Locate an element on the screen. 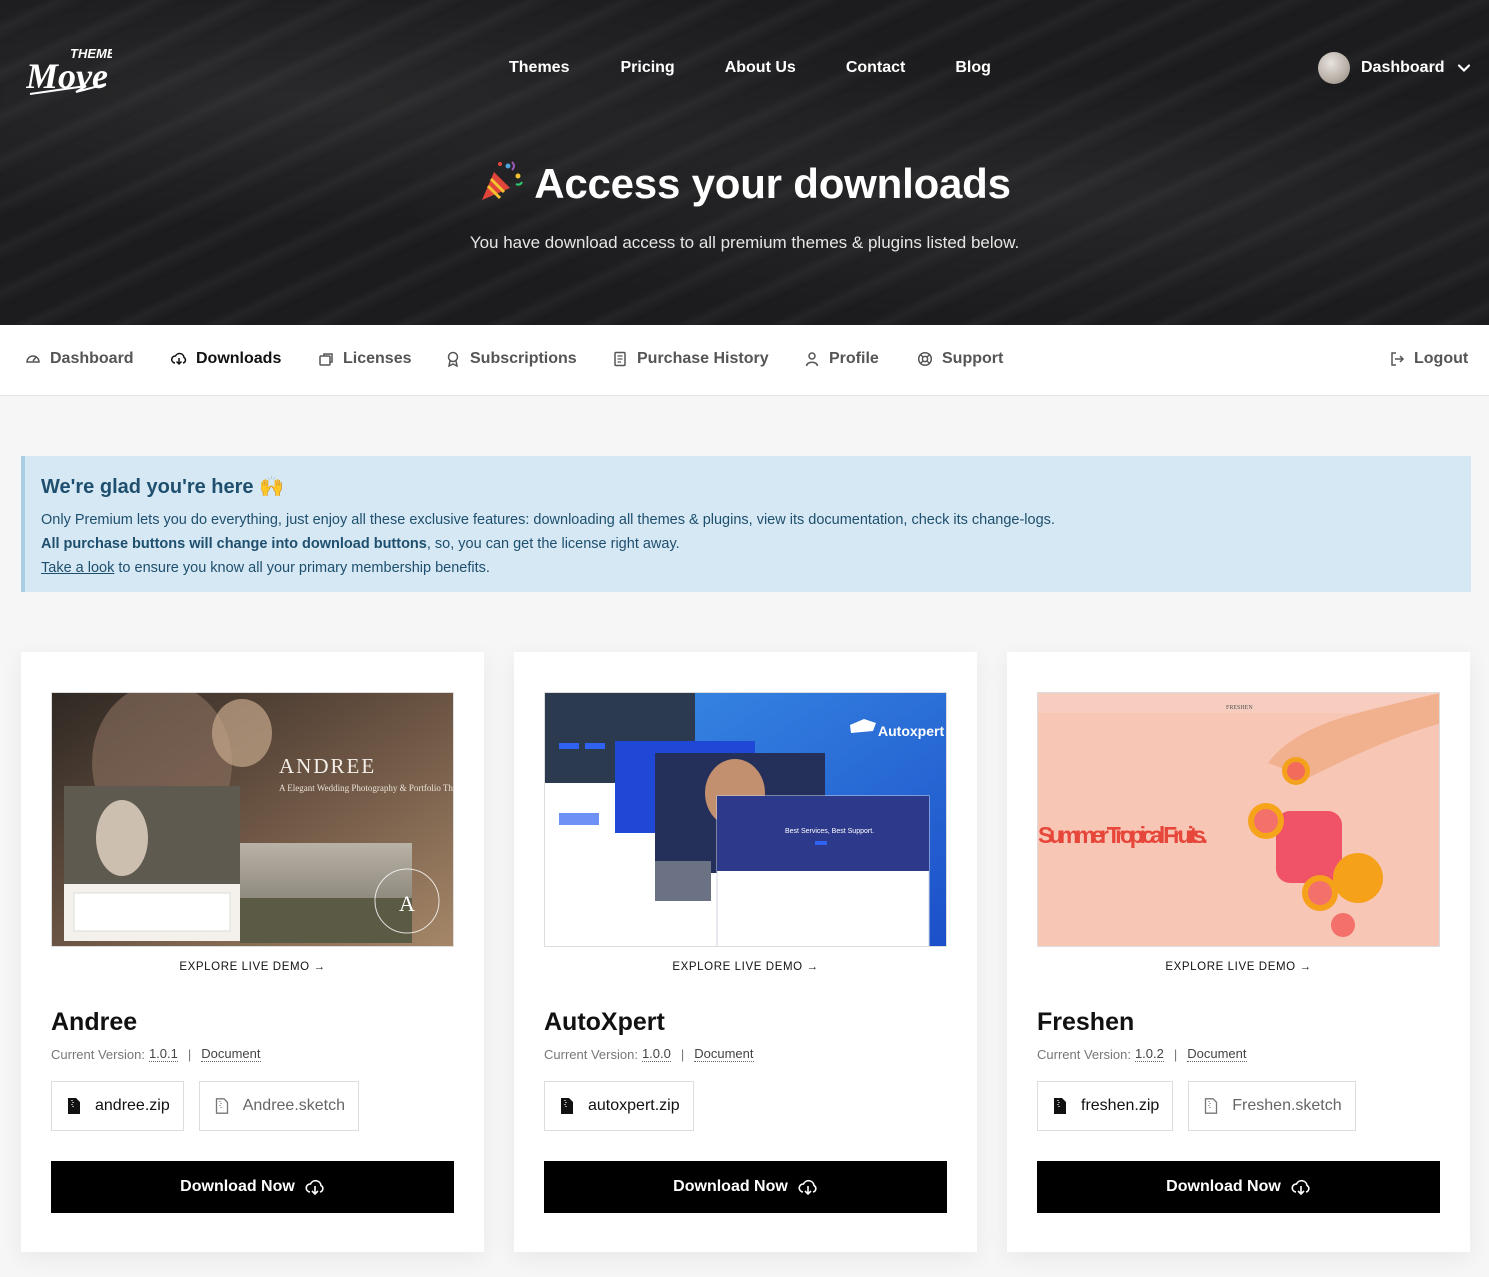  page-title: Access your downloads is located at coordinates (744, 183).